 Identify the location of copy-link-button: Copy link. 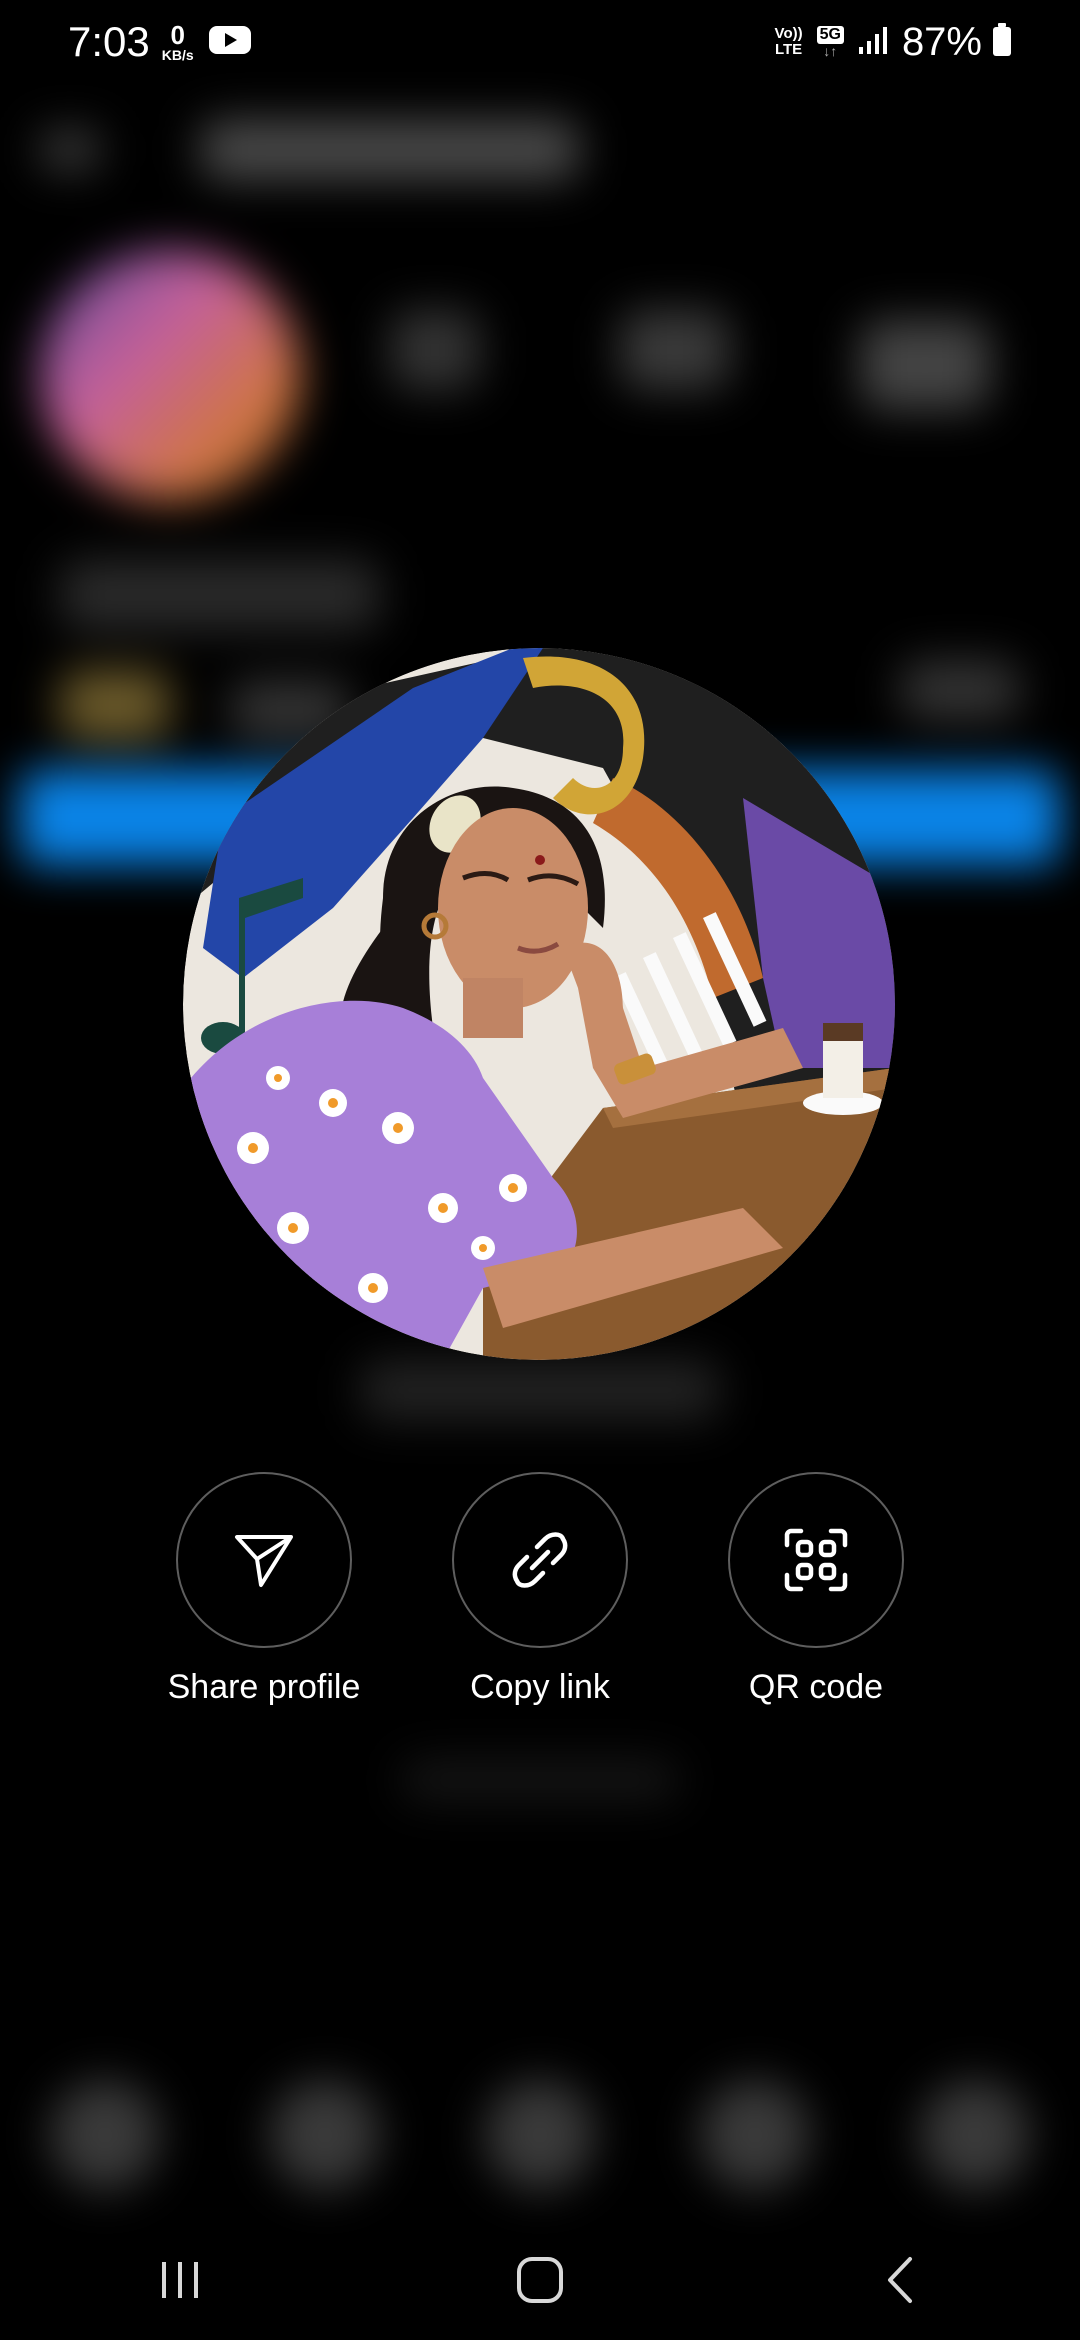
(540, 1589).